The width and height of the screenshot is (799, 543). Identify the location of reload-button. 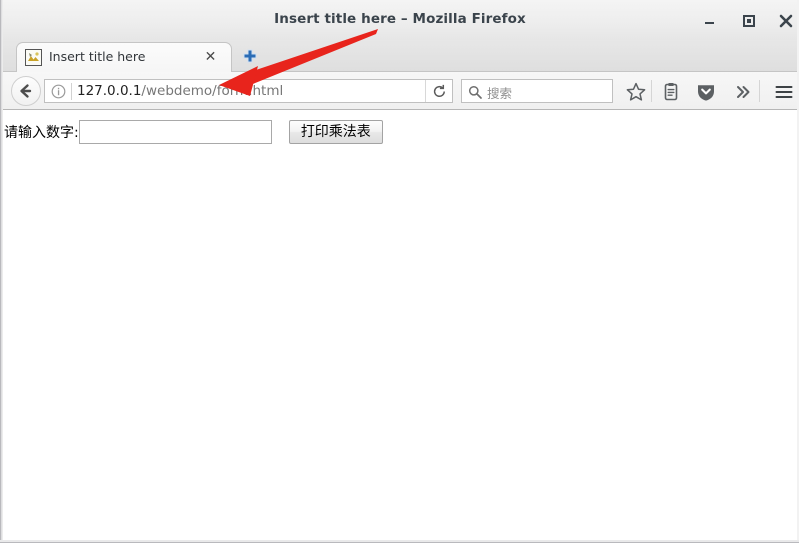
(438, 91).